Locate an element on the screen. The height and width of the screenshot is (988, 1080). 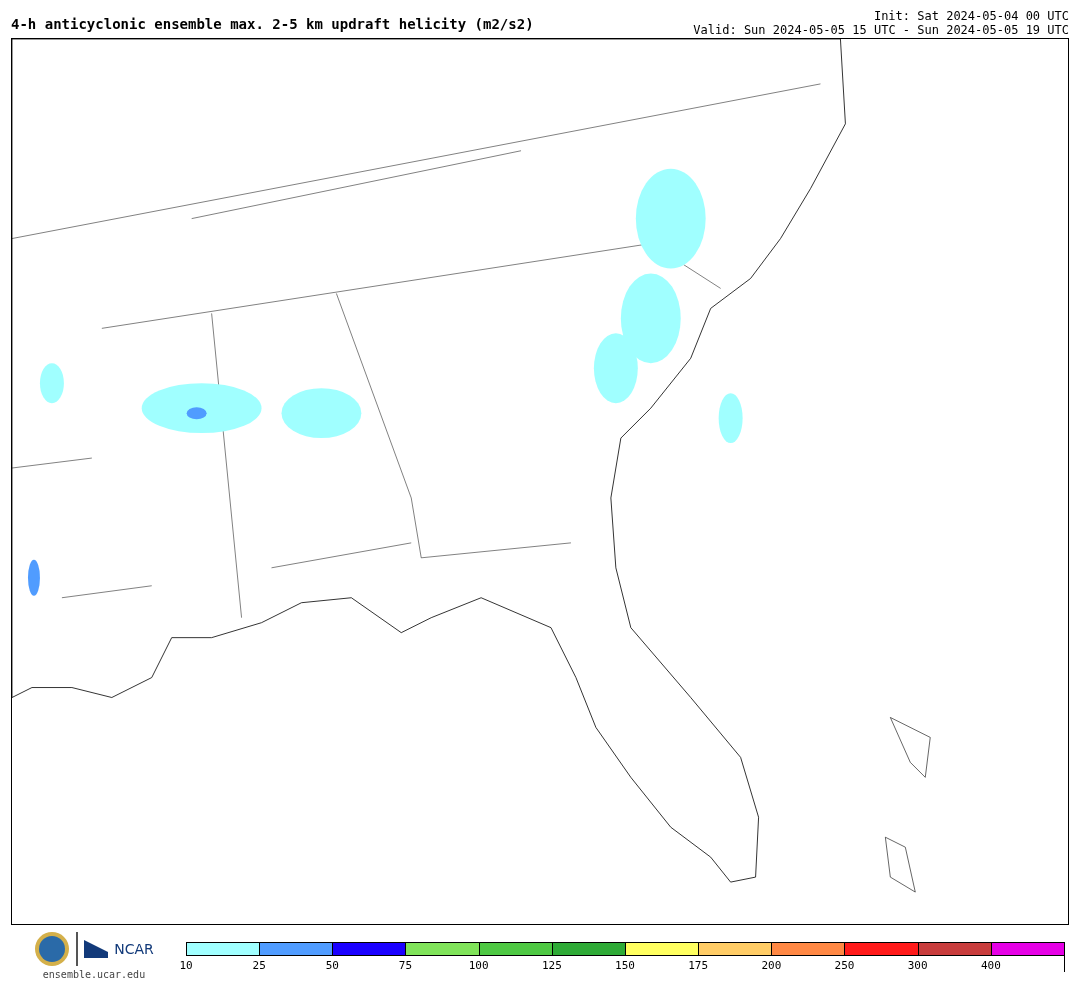
legend-label: 175 is located at coordinates (698, 965).